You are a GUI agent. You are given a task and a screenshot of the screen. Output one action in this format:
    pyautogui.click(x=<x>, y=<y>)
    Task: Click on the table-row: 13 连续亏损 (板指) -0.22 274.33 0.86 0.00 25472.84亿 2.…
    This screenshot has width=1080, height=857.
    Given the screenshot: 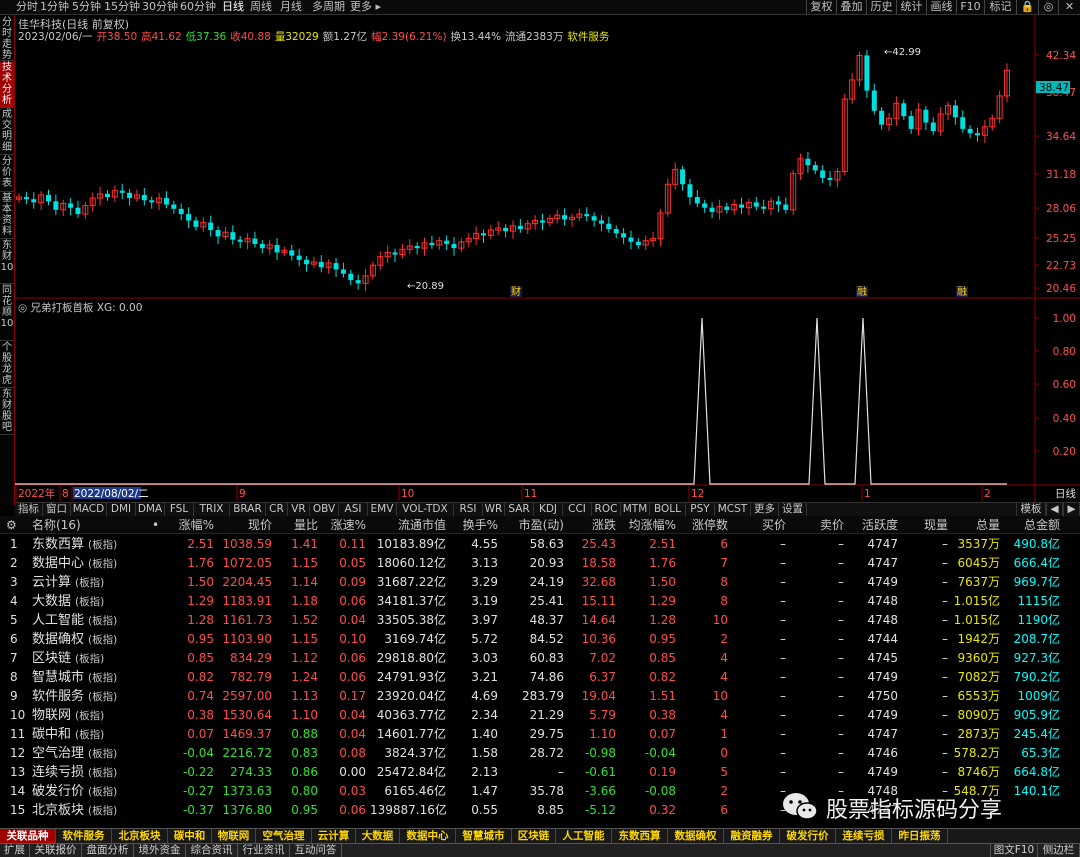 What is the action you would take?
    pyautogui.click(x=540, y=772)
    